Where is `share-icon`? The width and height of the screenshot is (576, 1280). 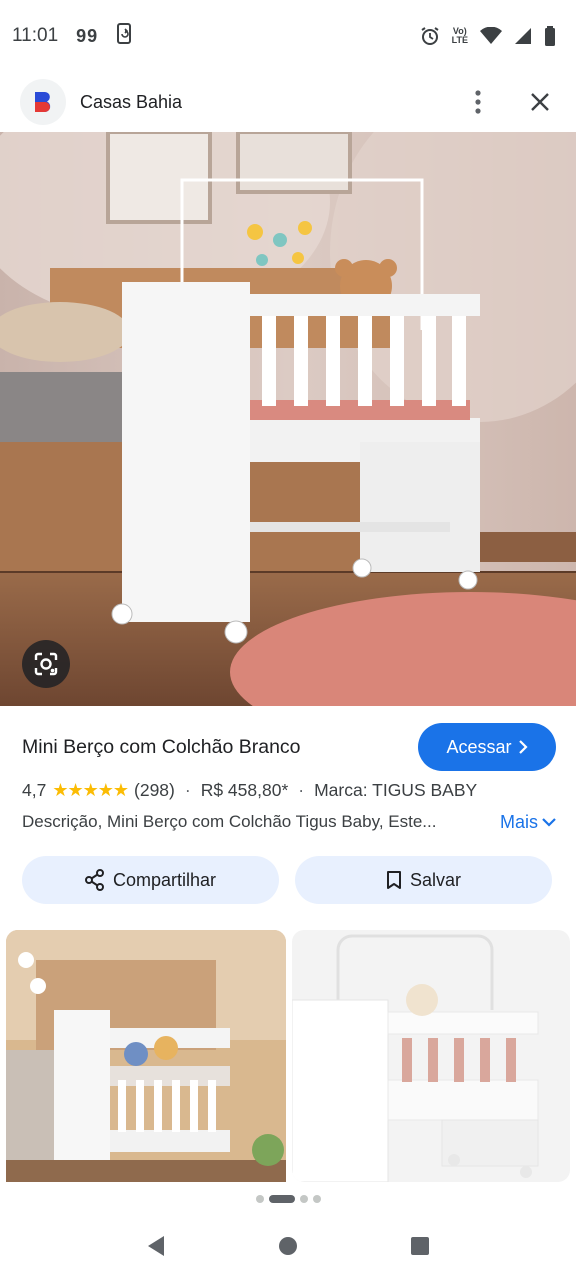
share-icon is located at coordinates (94, 880).